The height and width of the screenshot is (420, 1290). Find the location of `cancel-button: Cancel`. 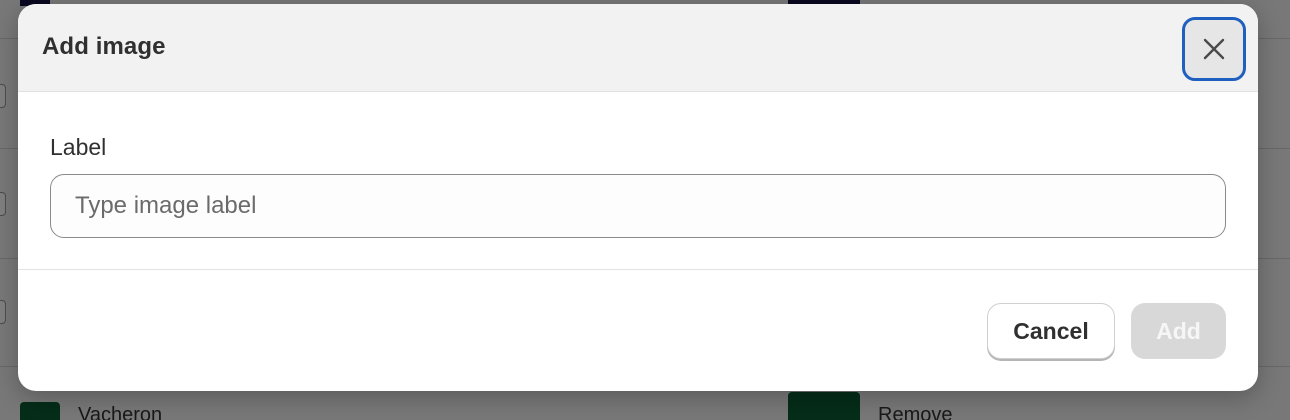

cancel-button: Cancel is located at coordinates (1051, 331).